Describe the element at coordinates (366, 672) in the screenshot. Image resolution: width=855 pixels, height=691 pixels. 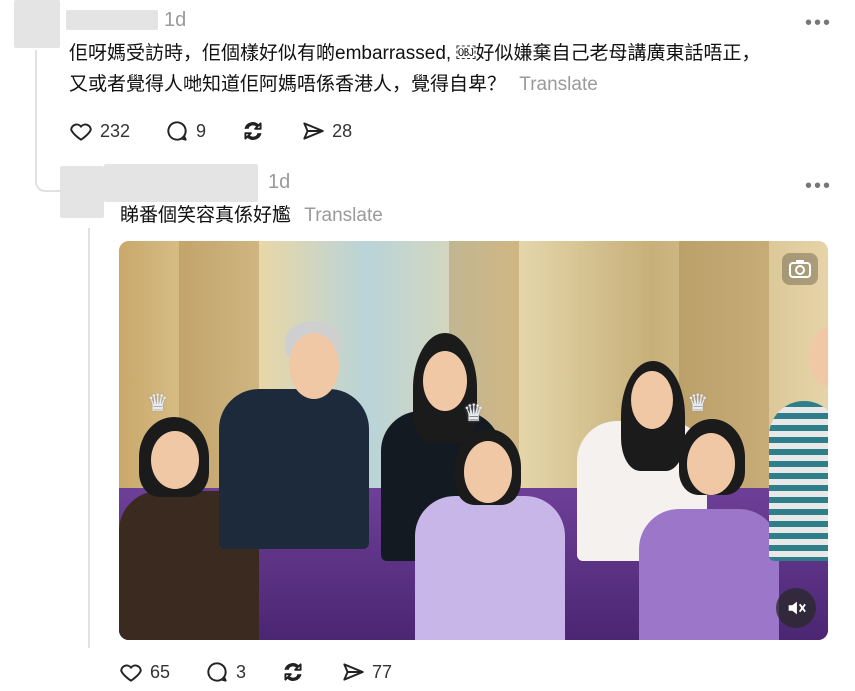
I see `share-button: 77` at that location.